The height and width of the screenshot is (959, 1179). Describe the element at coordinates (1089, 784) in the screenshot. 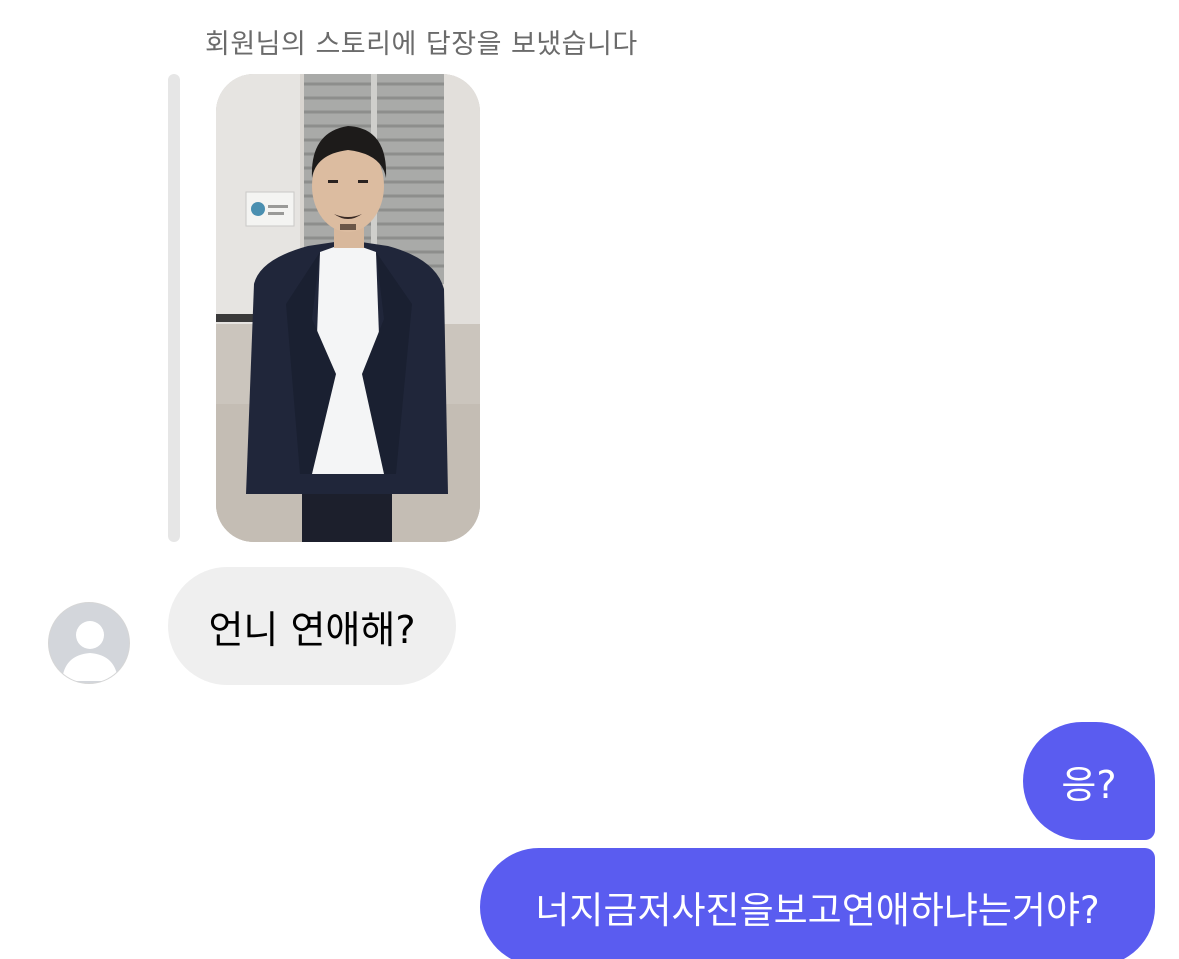

I see `message-text: 응?` at that location.